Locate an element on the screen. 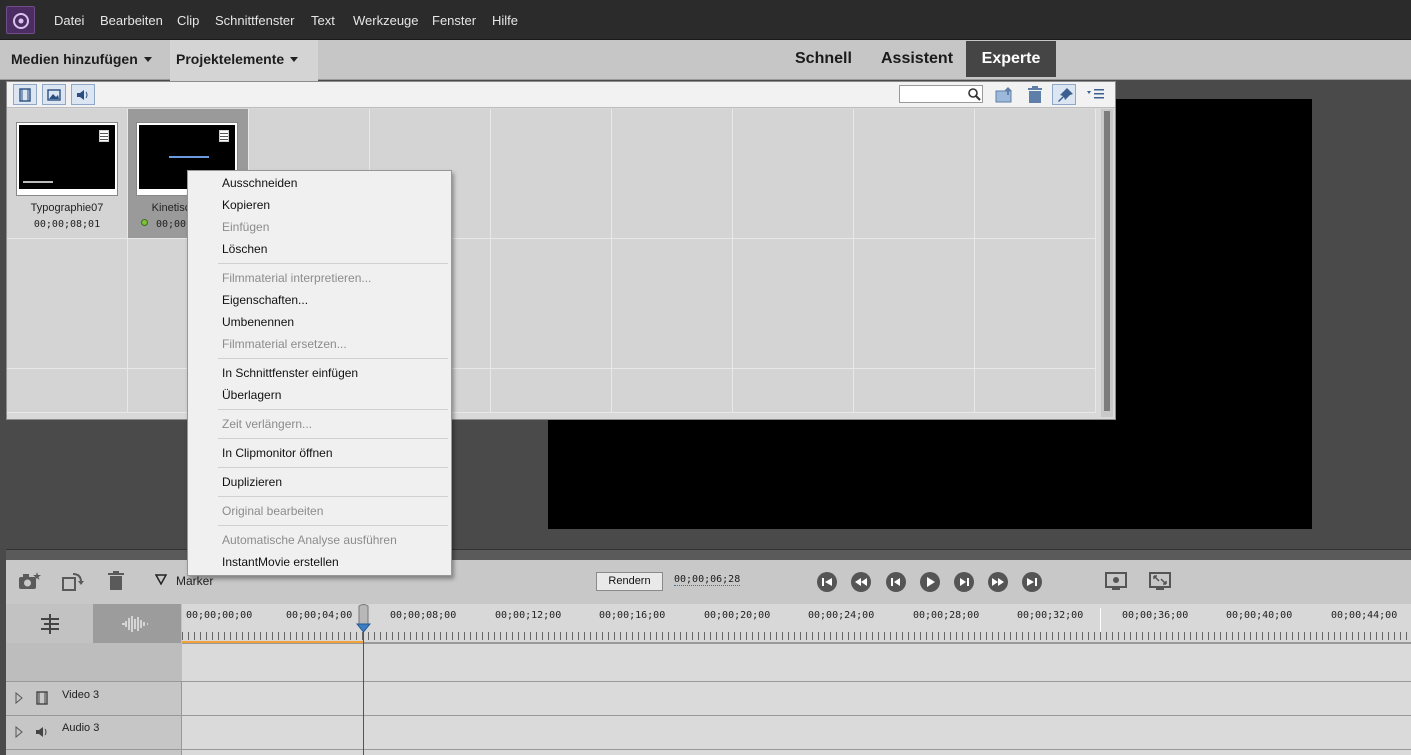 The height and width of the screenshot is (755, 1411). ruler-label: 00;00;28;00 is located at coordinates (946, 615).